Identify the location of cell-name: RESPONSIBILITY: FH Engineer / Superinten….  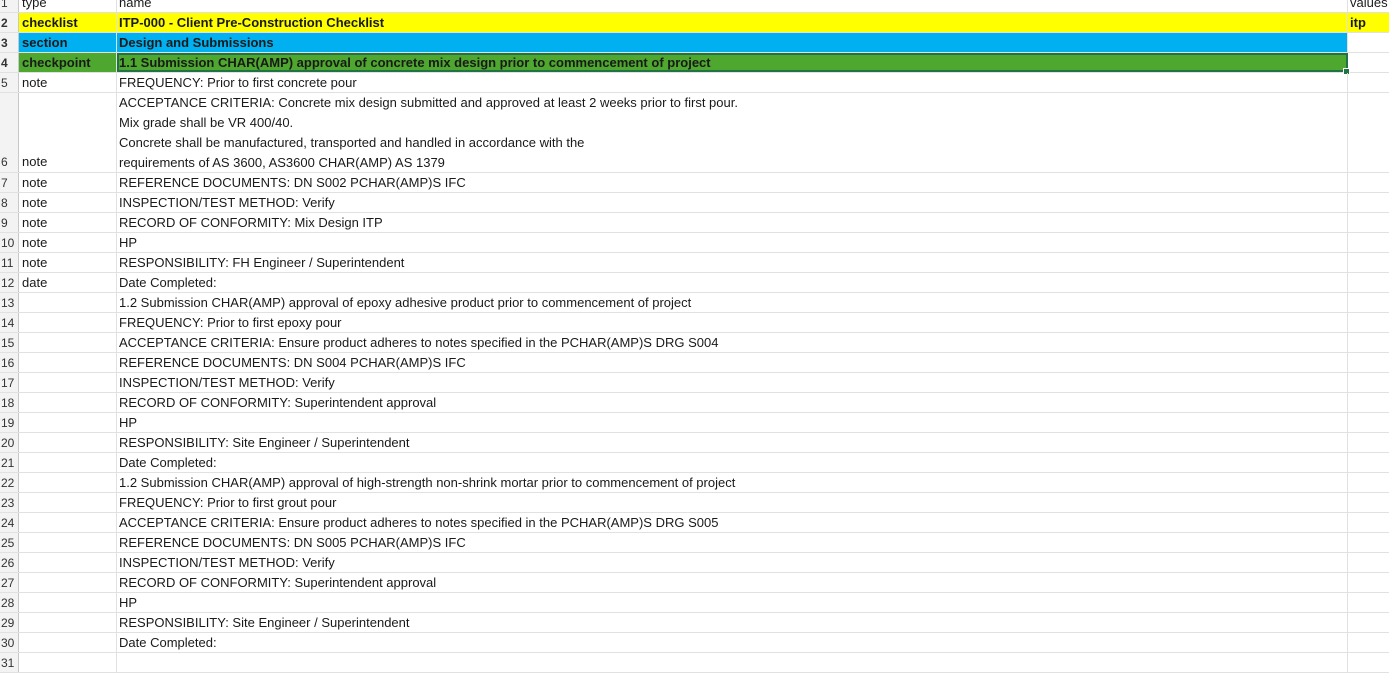
(732, 262).